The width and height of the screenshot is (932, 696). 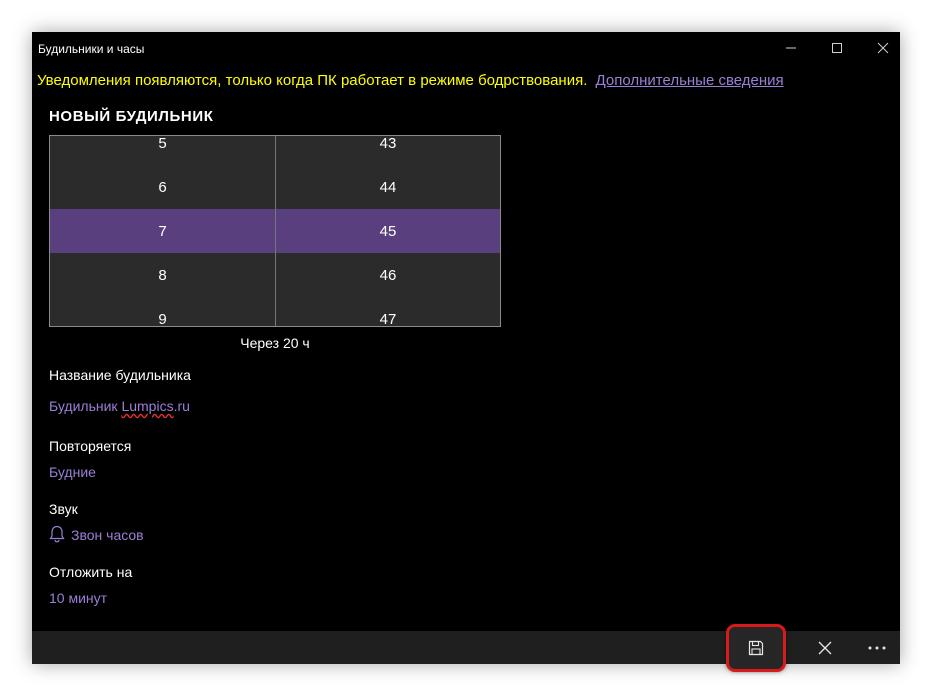 I want to click on save-icon, so click(x=756, y=648).